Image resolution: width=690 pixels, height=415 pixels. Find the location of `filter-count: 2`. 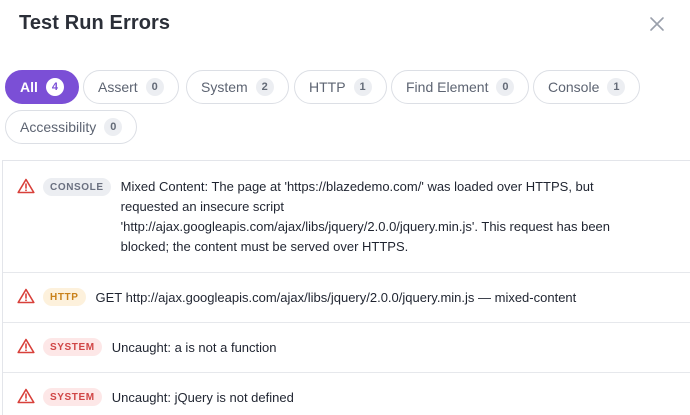

filter-count: 2 is located at coordinates (264, 87).